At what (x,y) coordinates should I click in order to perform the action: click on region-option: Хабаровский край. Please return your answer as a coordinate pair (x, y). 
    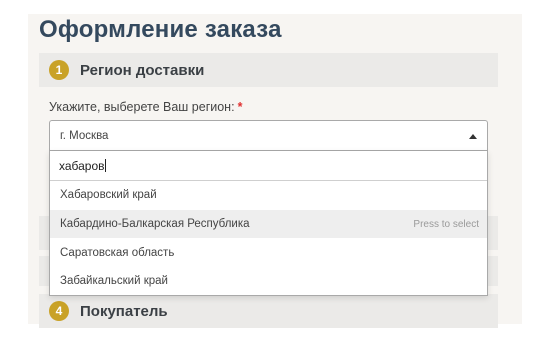
    Looking at the image, I should click on (268, 195).